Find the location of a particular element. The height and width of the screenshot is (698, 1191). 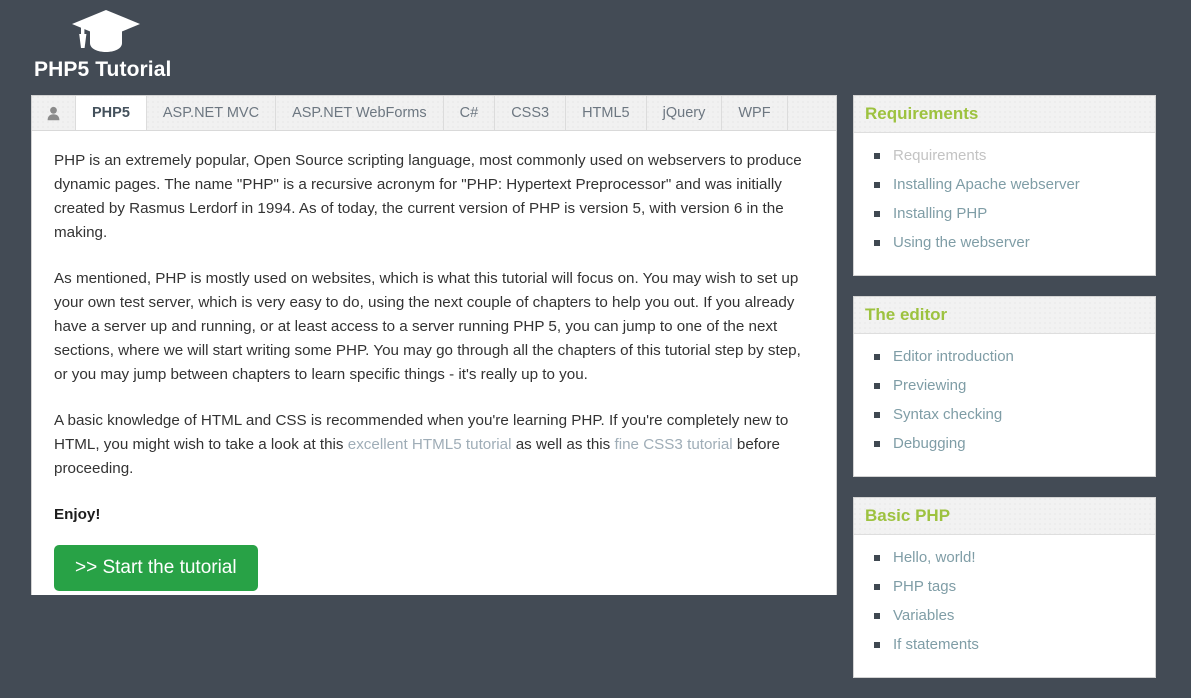

tab-aspnet-webforms: ASP.NET WebForms is located at coordinates (360, 113).